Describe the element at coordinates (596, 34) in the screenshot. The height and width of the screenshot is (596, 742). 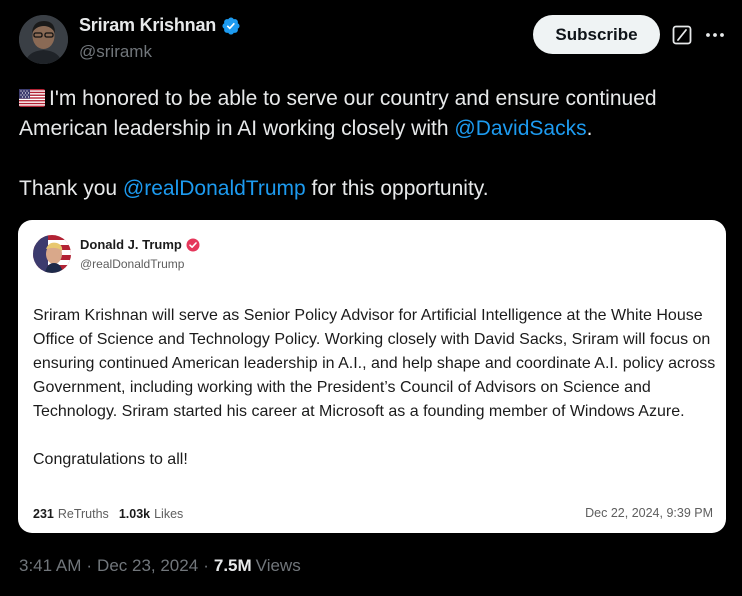
I see `subscribe-button: Subscribe` at that location.